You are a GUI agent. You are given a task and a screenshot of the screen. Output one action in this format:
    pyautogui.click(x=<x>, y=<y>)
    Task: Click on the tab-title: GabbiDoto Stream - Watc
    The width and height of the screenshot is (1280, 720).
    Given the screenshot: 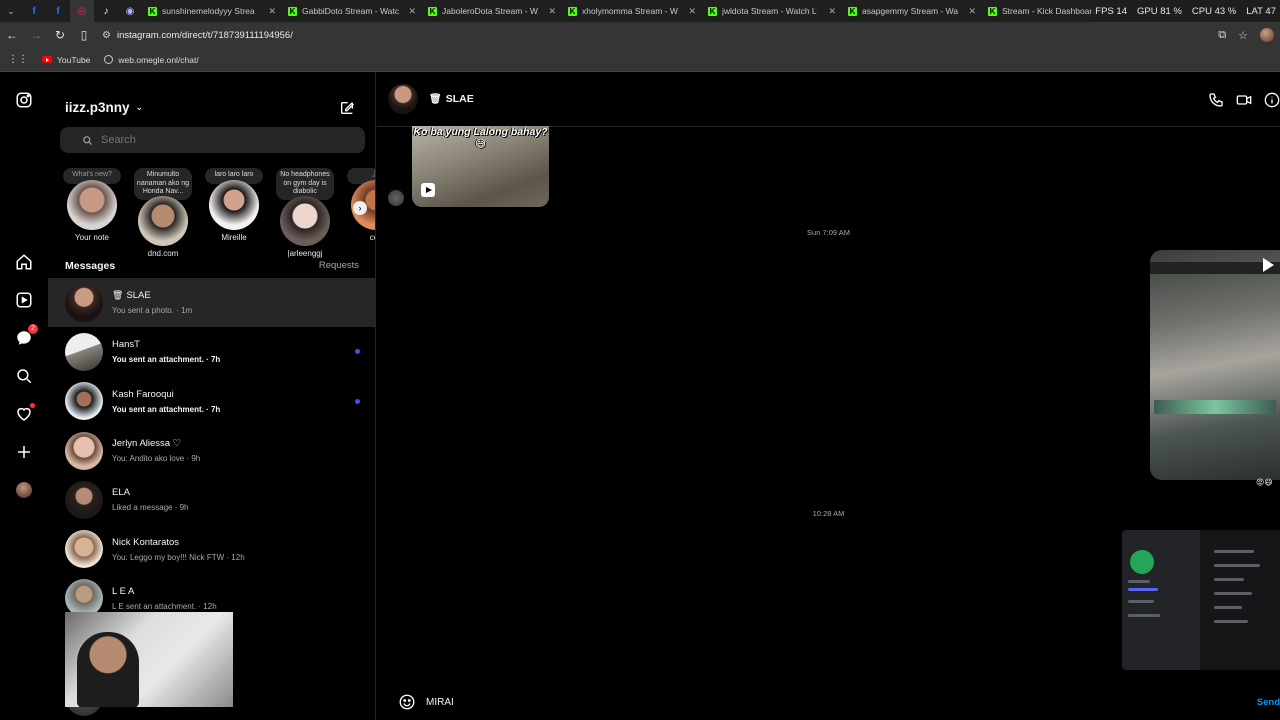 What is the action you would take?
    pyautogui.click(x=350, y=11)
    